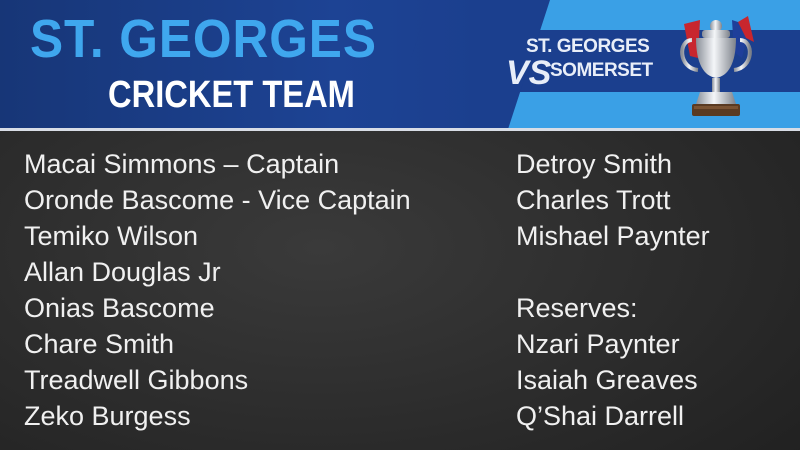 The height and width of the screenshot is (450, 800). I want to click on player-8: Zeko Burgess, so click(107, 416).